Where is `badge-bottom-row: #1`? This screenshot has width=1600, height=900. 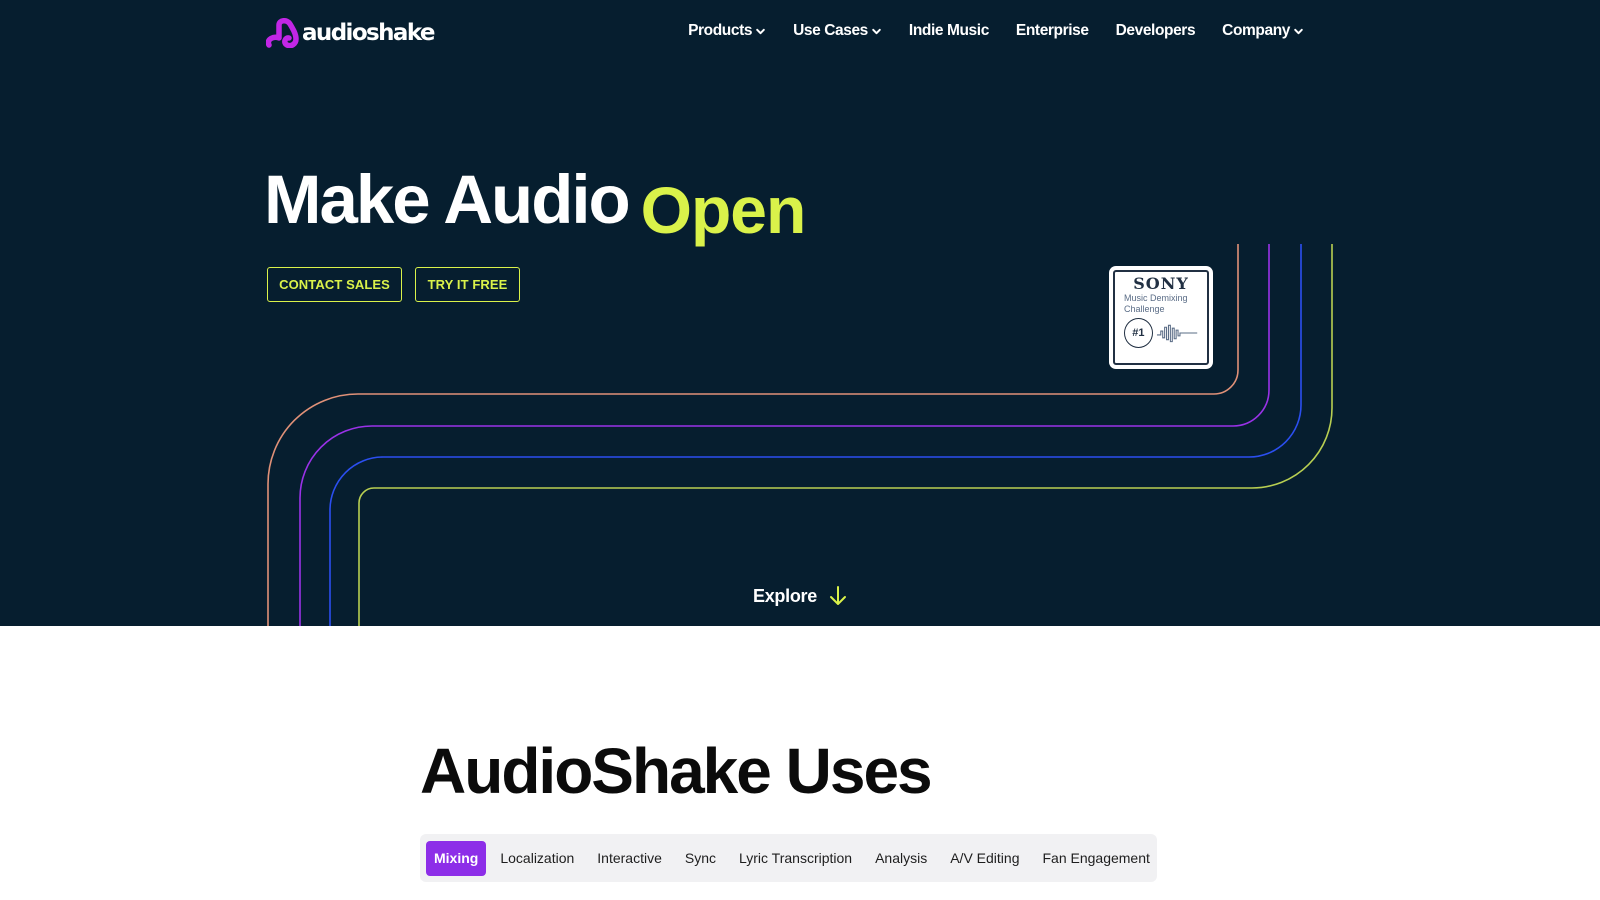 badge-bottom-row: #1 is located at coordinates (1161, 333).